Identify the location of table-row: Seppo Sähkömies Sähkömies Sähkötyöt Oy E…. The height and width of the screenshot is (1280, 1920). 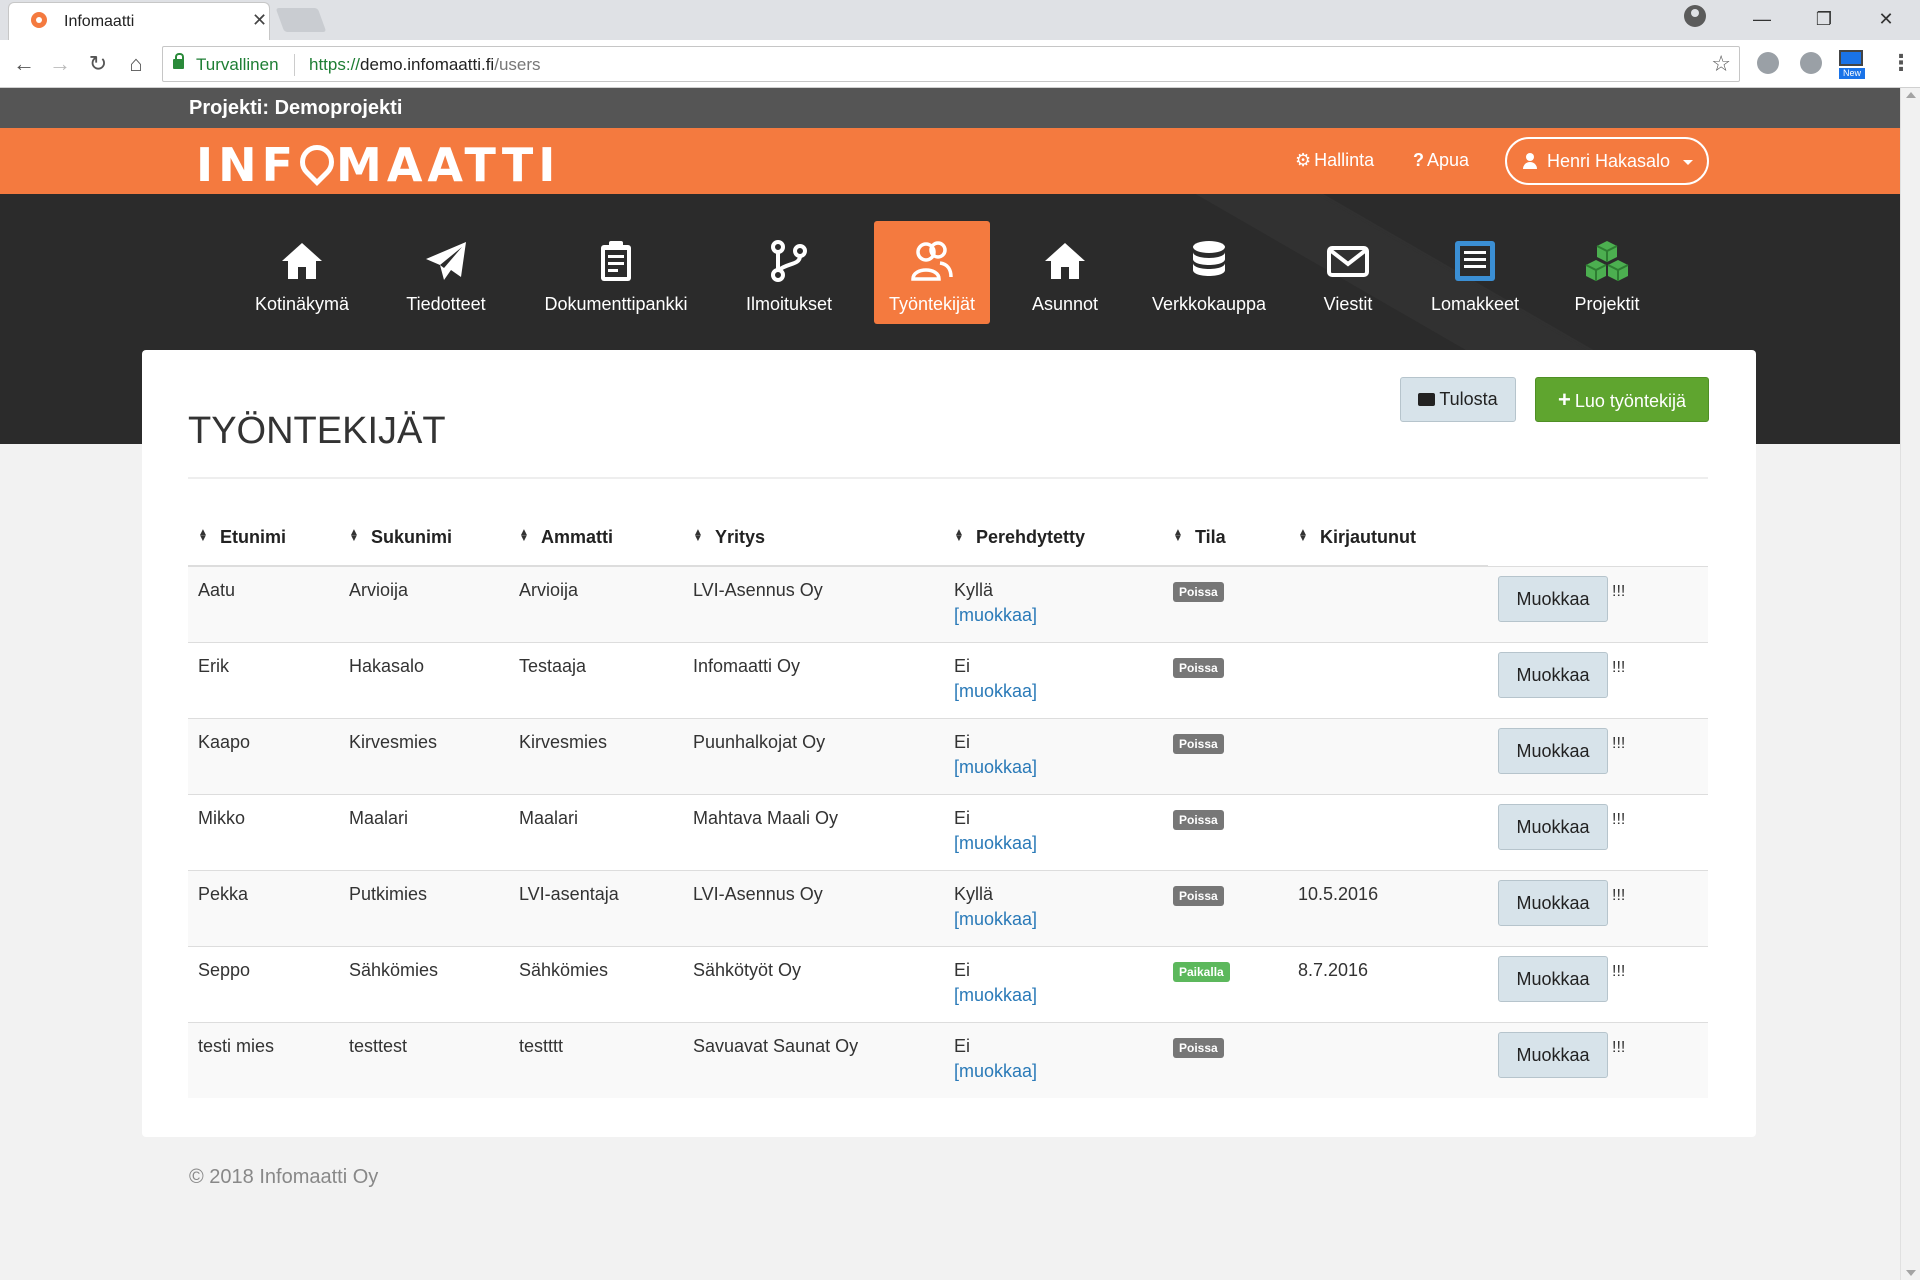
(948, 983).